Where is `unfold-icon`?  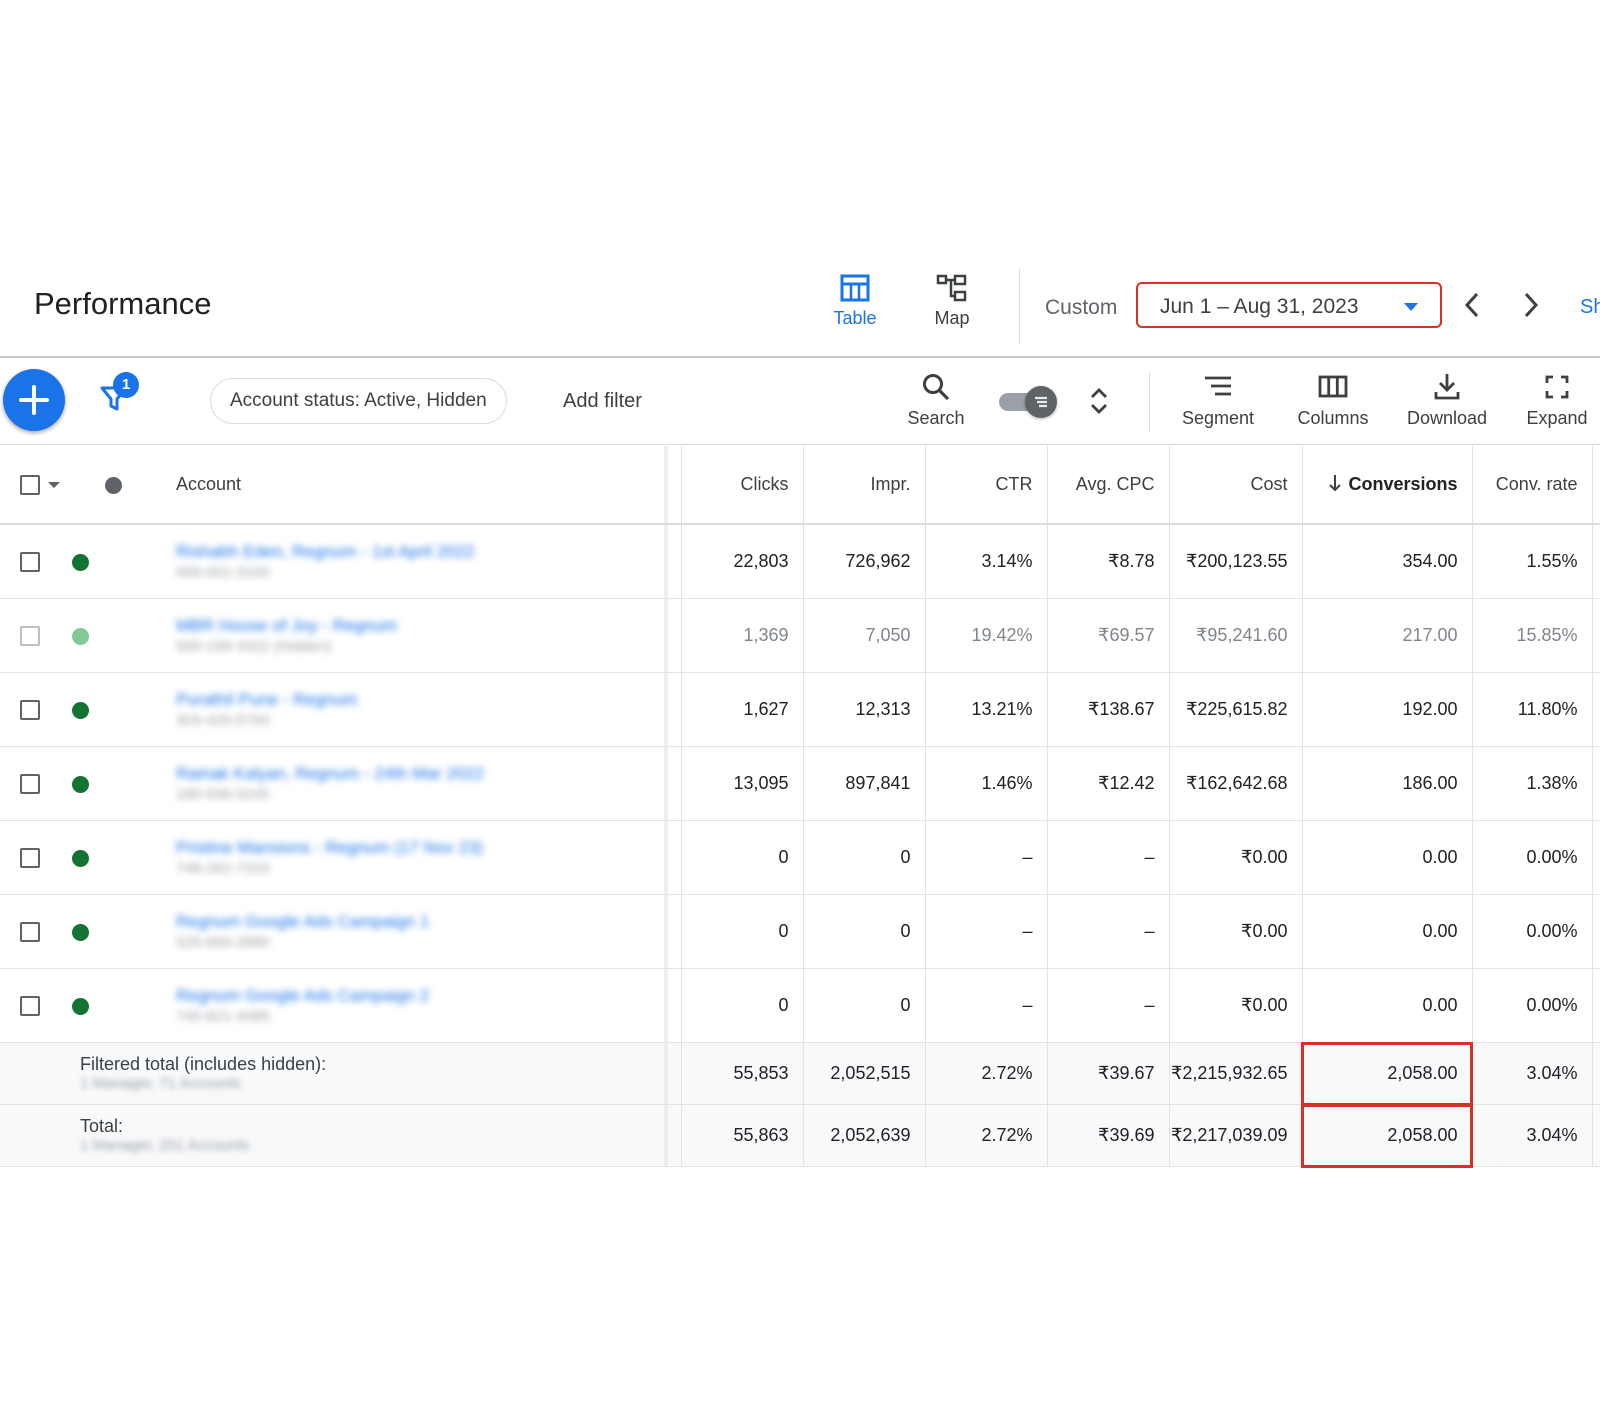
unfold-icon is located at coordinates (1099, 401).